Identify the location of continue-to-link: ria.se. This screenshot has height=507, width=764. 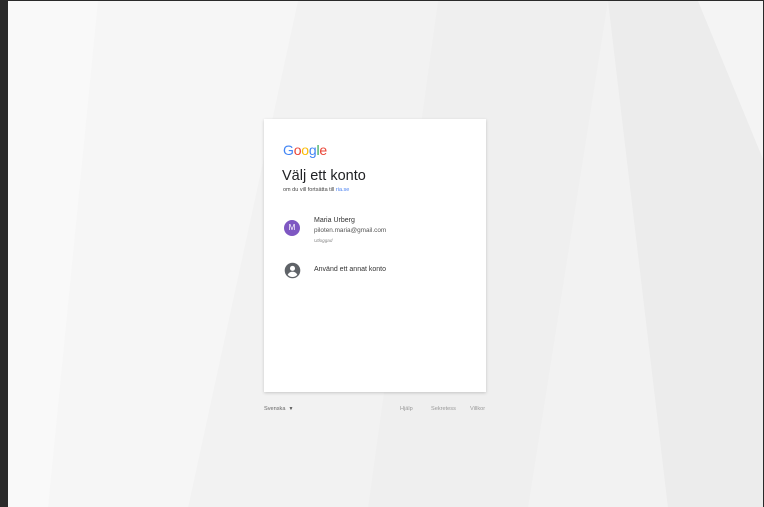
(342, 190).